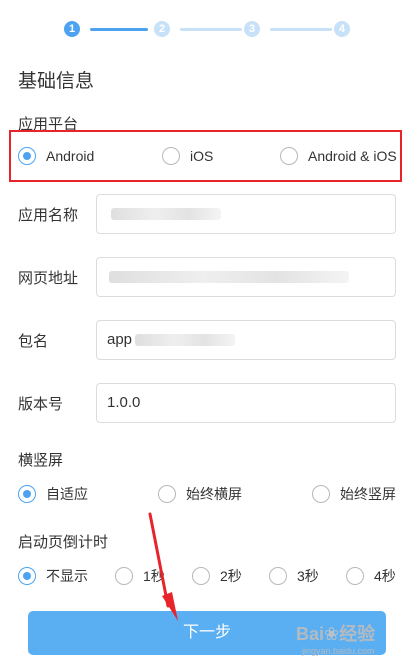 The image size is (414, 672). I want to click on step-indicator: 1 2 3 4, so click(209, 29).